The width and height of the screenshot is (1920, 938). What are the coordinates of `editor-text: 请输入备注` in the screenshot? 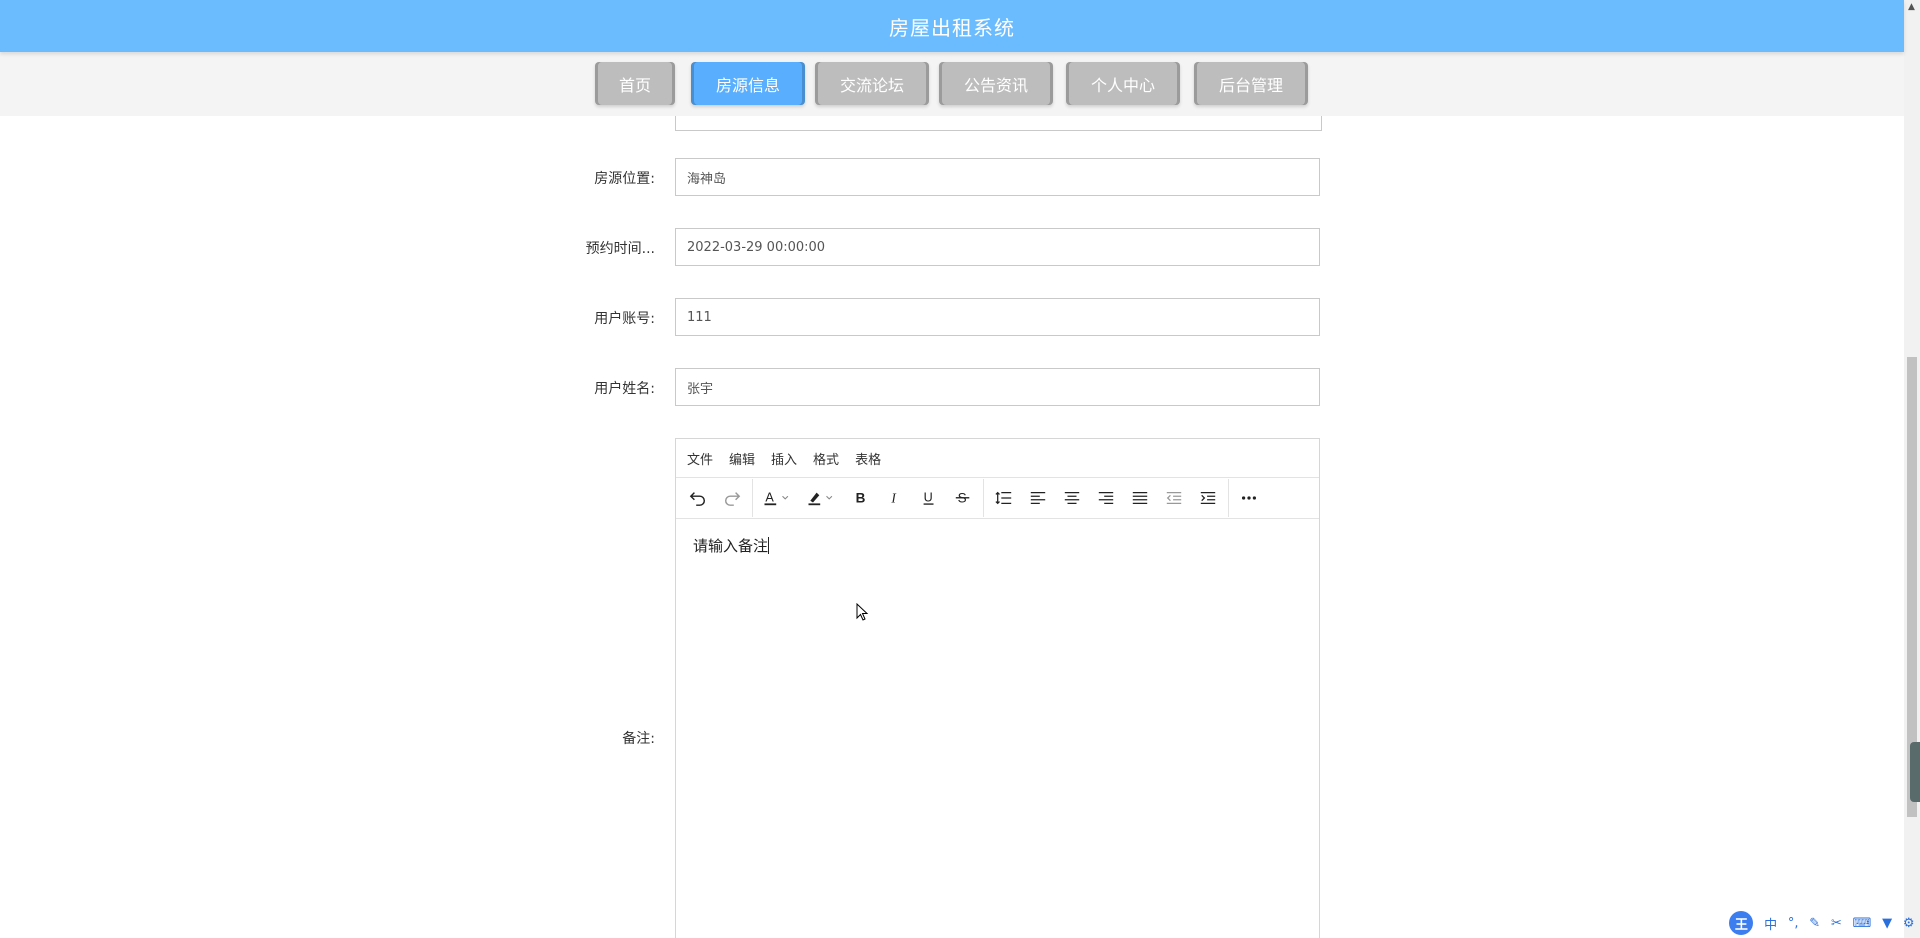 It's located at (731, 546).